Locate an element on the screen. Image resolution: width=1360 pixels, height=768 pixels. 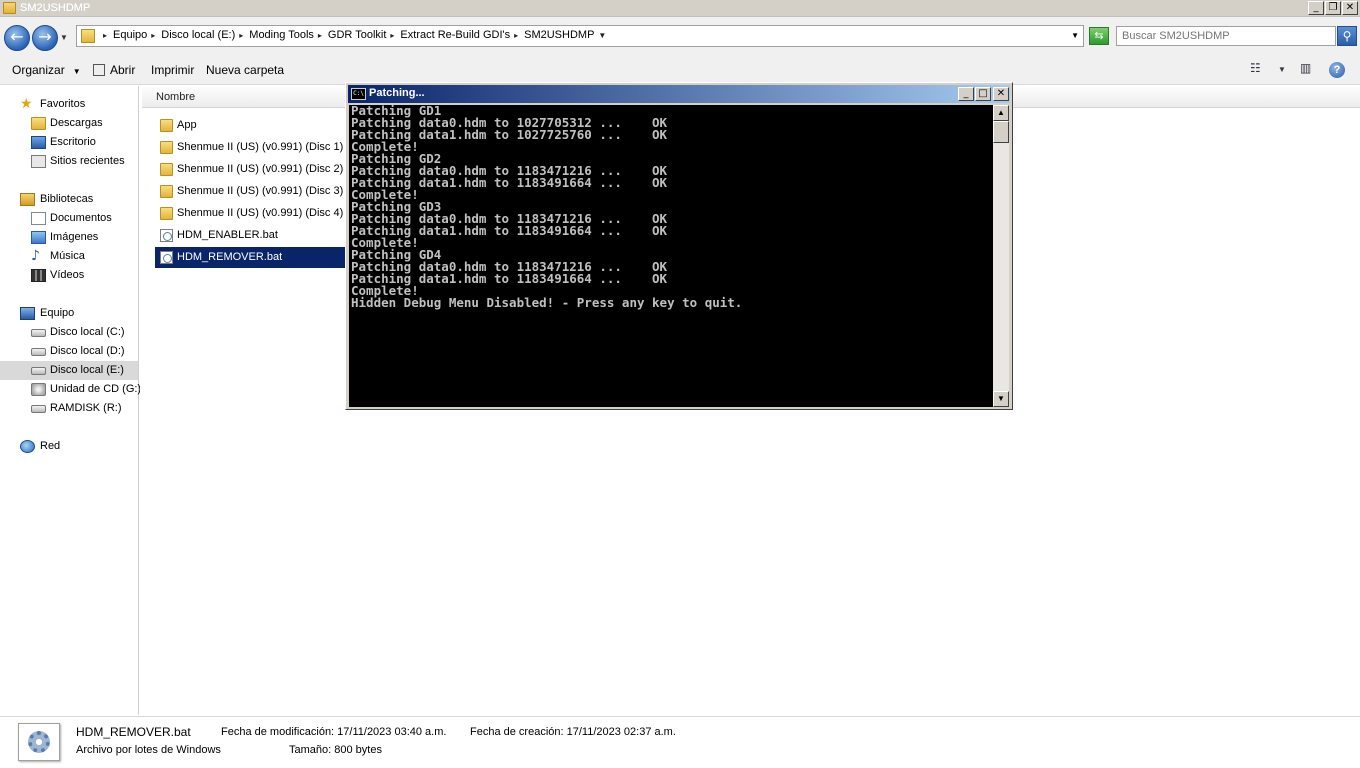
print-button: Imprimir is located at coordinates (172, 70).